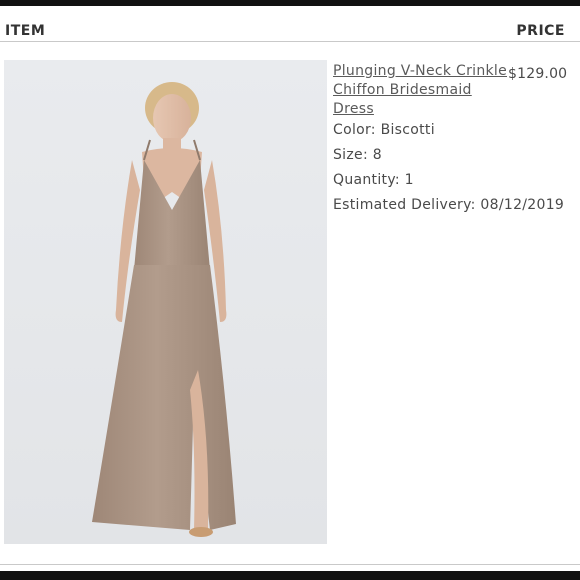  What do you see at coordinates (290, 564) in the screenshot?
I see `footer-divider` at bounding box center [290, 564].